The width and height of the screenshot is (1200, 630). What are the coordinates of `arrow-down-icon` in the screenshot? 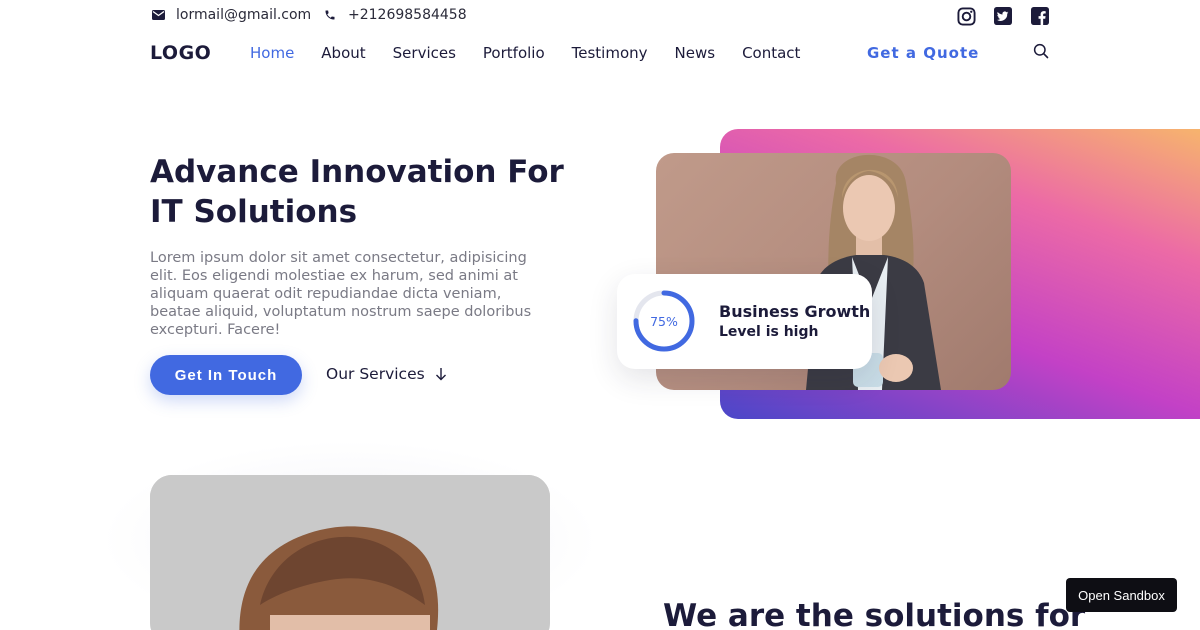 It's located at (440, 374).